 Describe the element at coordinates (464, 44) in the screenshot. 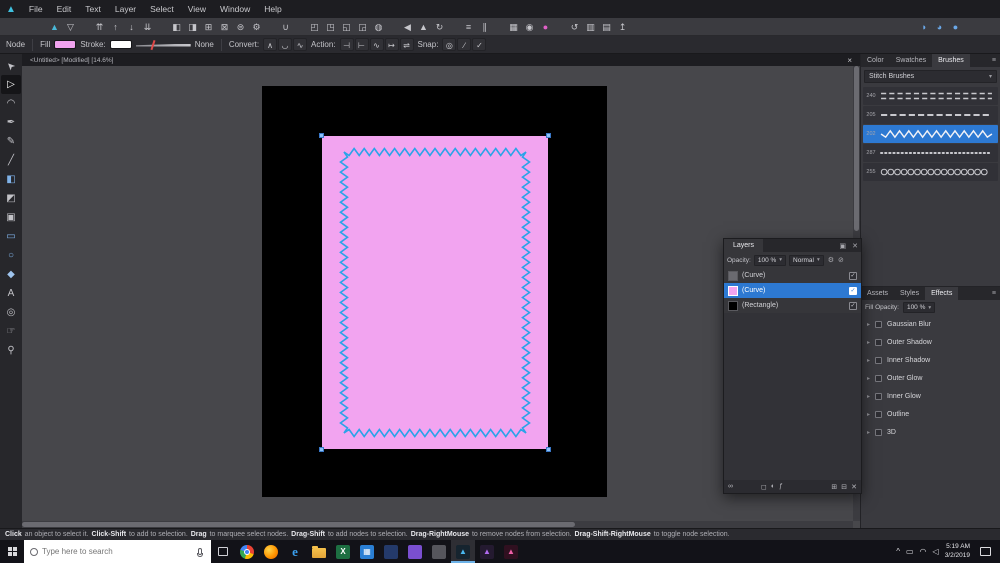

I see `snap-off-curve-icon: ∕` at that location.